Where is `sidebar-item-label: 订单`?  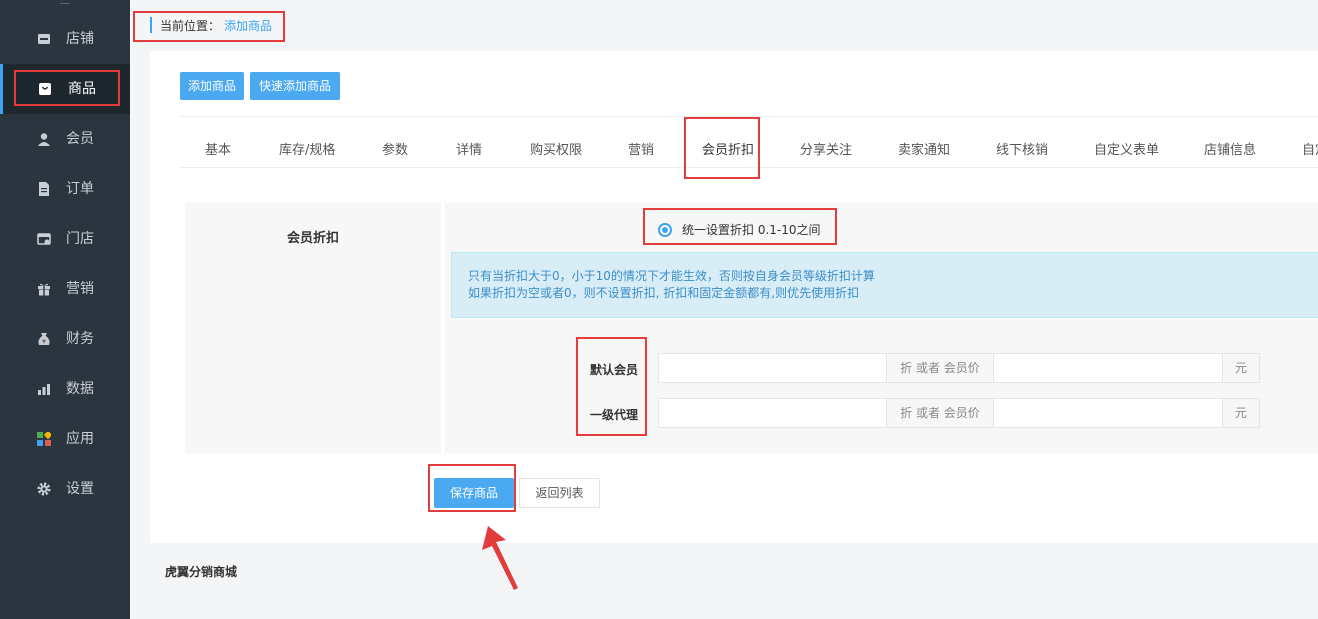
sidebar-item-label: 订单 is located at coordinates (80, 189).